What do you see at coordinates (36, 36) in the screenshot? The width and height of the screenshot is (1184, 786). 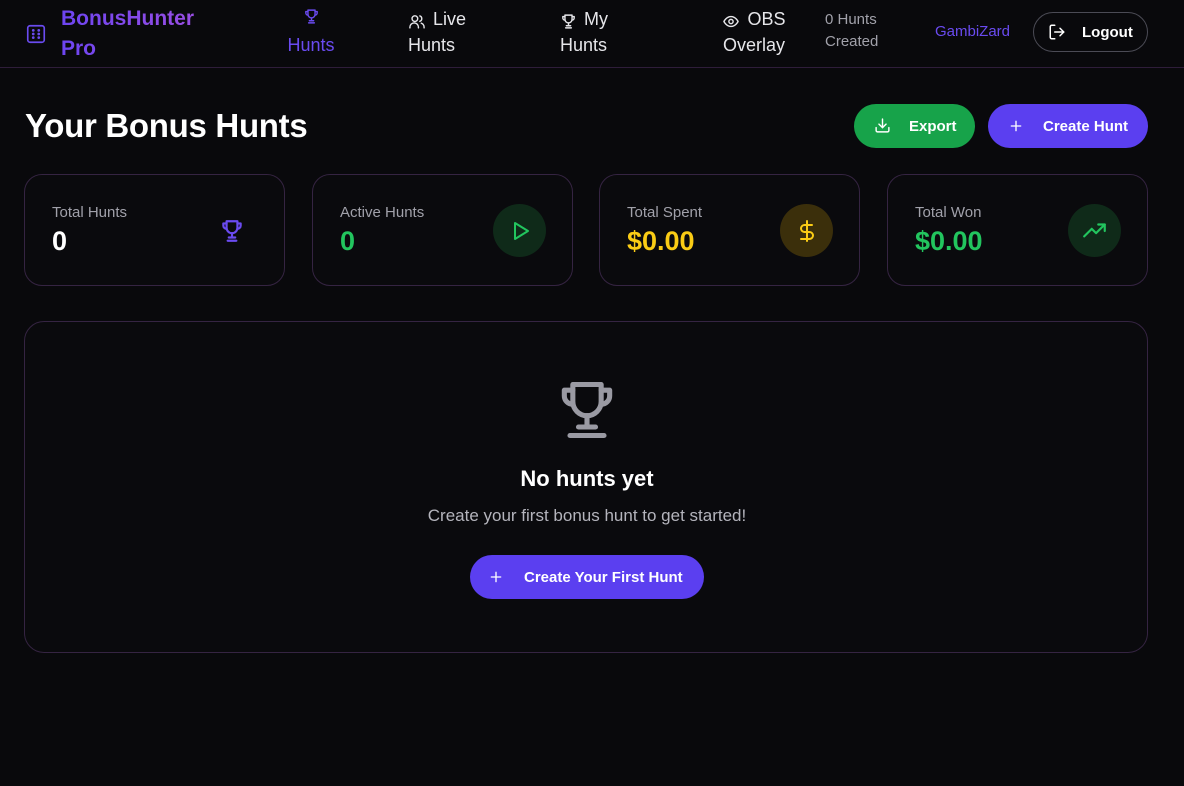 I see `dice-icon` at bounding box center [36, 36].